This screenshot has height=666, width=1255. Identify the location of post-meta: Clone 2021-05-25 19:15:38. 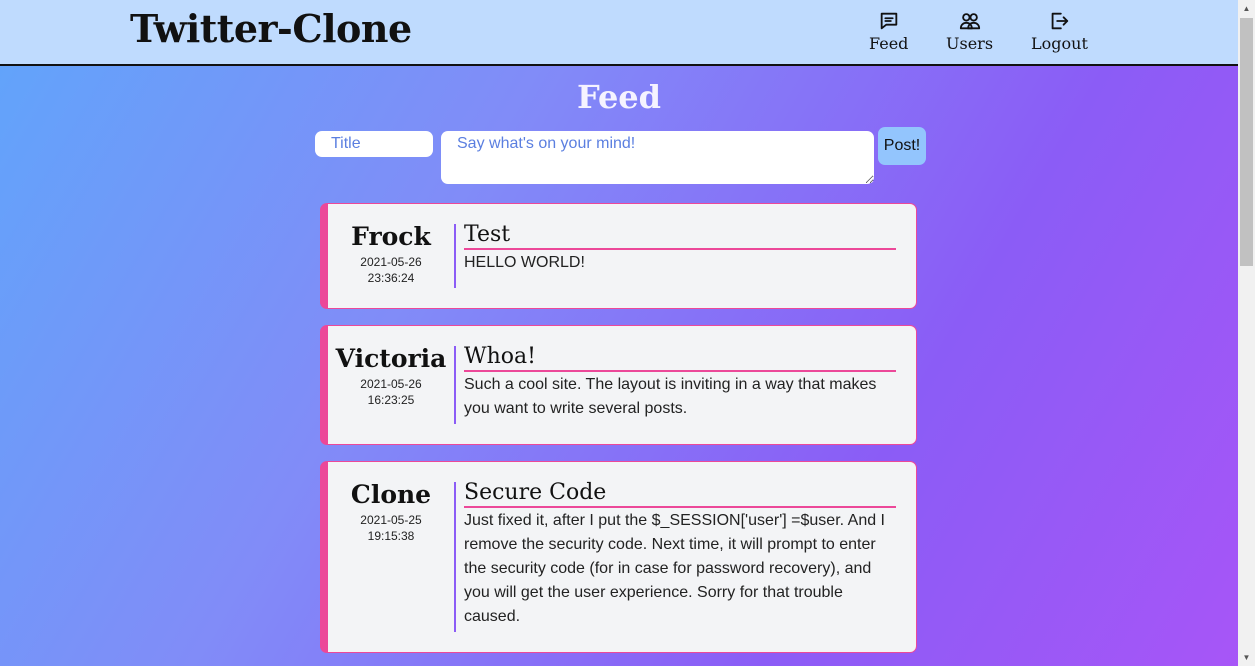
(391, 512).